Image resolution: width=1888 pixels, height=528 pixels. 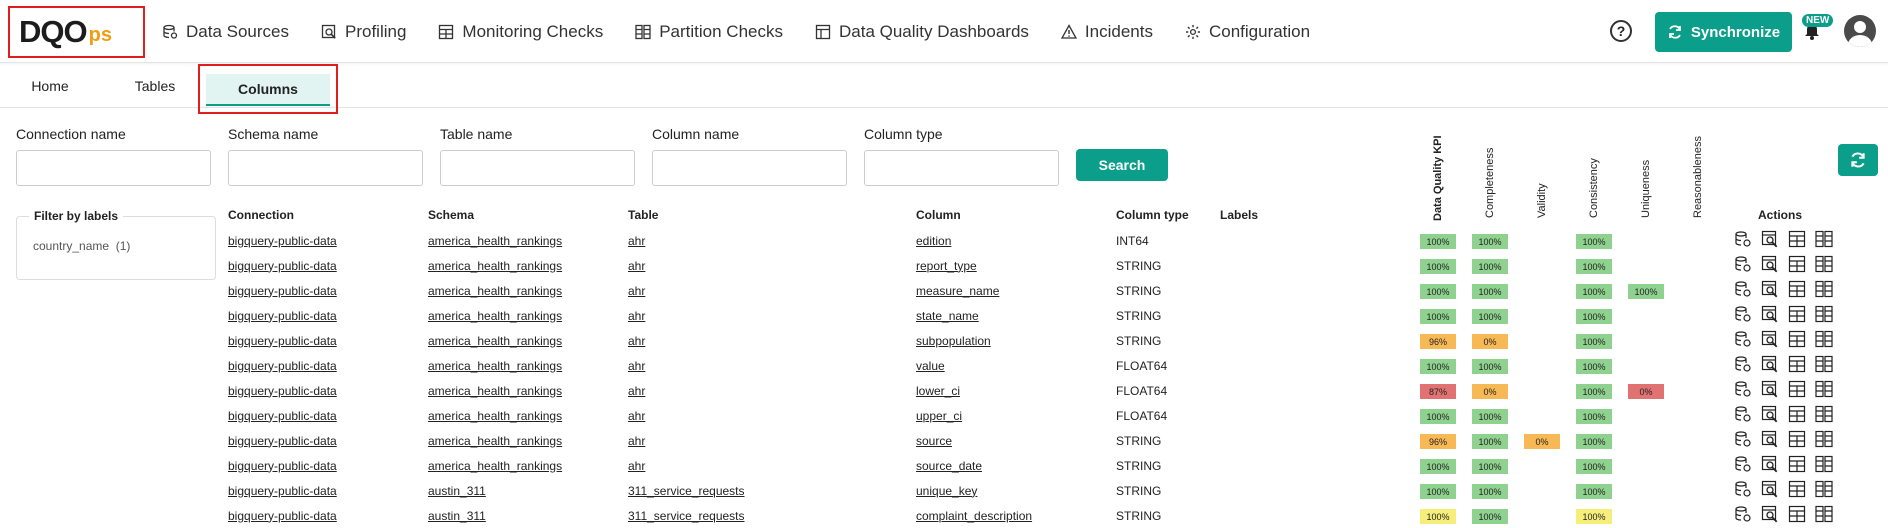 I want to click on column-link: report_type, so click(x=946, y=265).